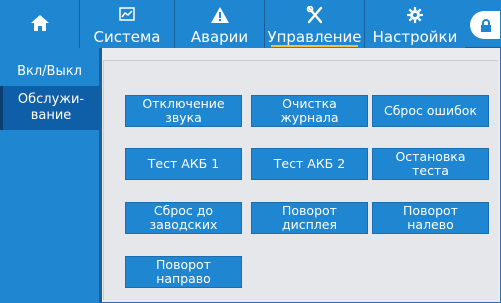 This screenshot has height=303, width=501. I want to click on home-icon, so click(40, 23).